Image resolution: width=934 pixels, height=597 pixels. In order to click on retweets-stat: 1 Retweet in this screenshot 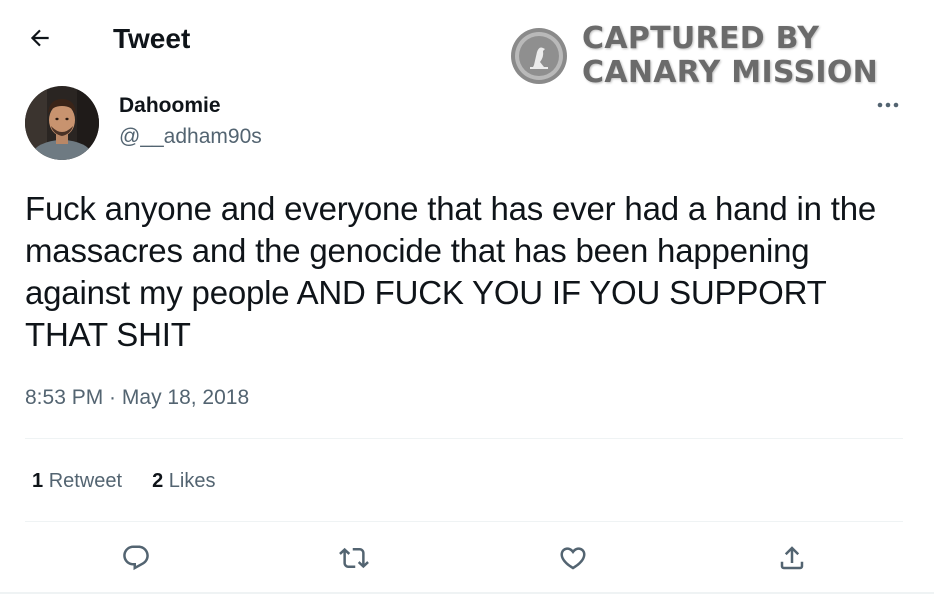, I will do `click(77, 481)`.